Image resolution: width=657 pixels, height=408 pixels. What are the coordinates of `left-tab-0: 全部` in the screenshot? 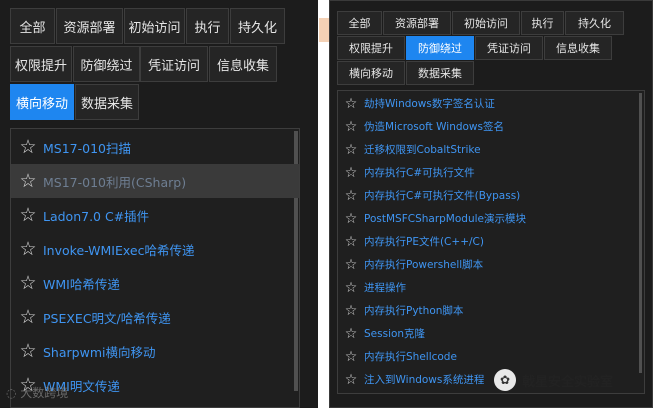 It's located at (32, 26).